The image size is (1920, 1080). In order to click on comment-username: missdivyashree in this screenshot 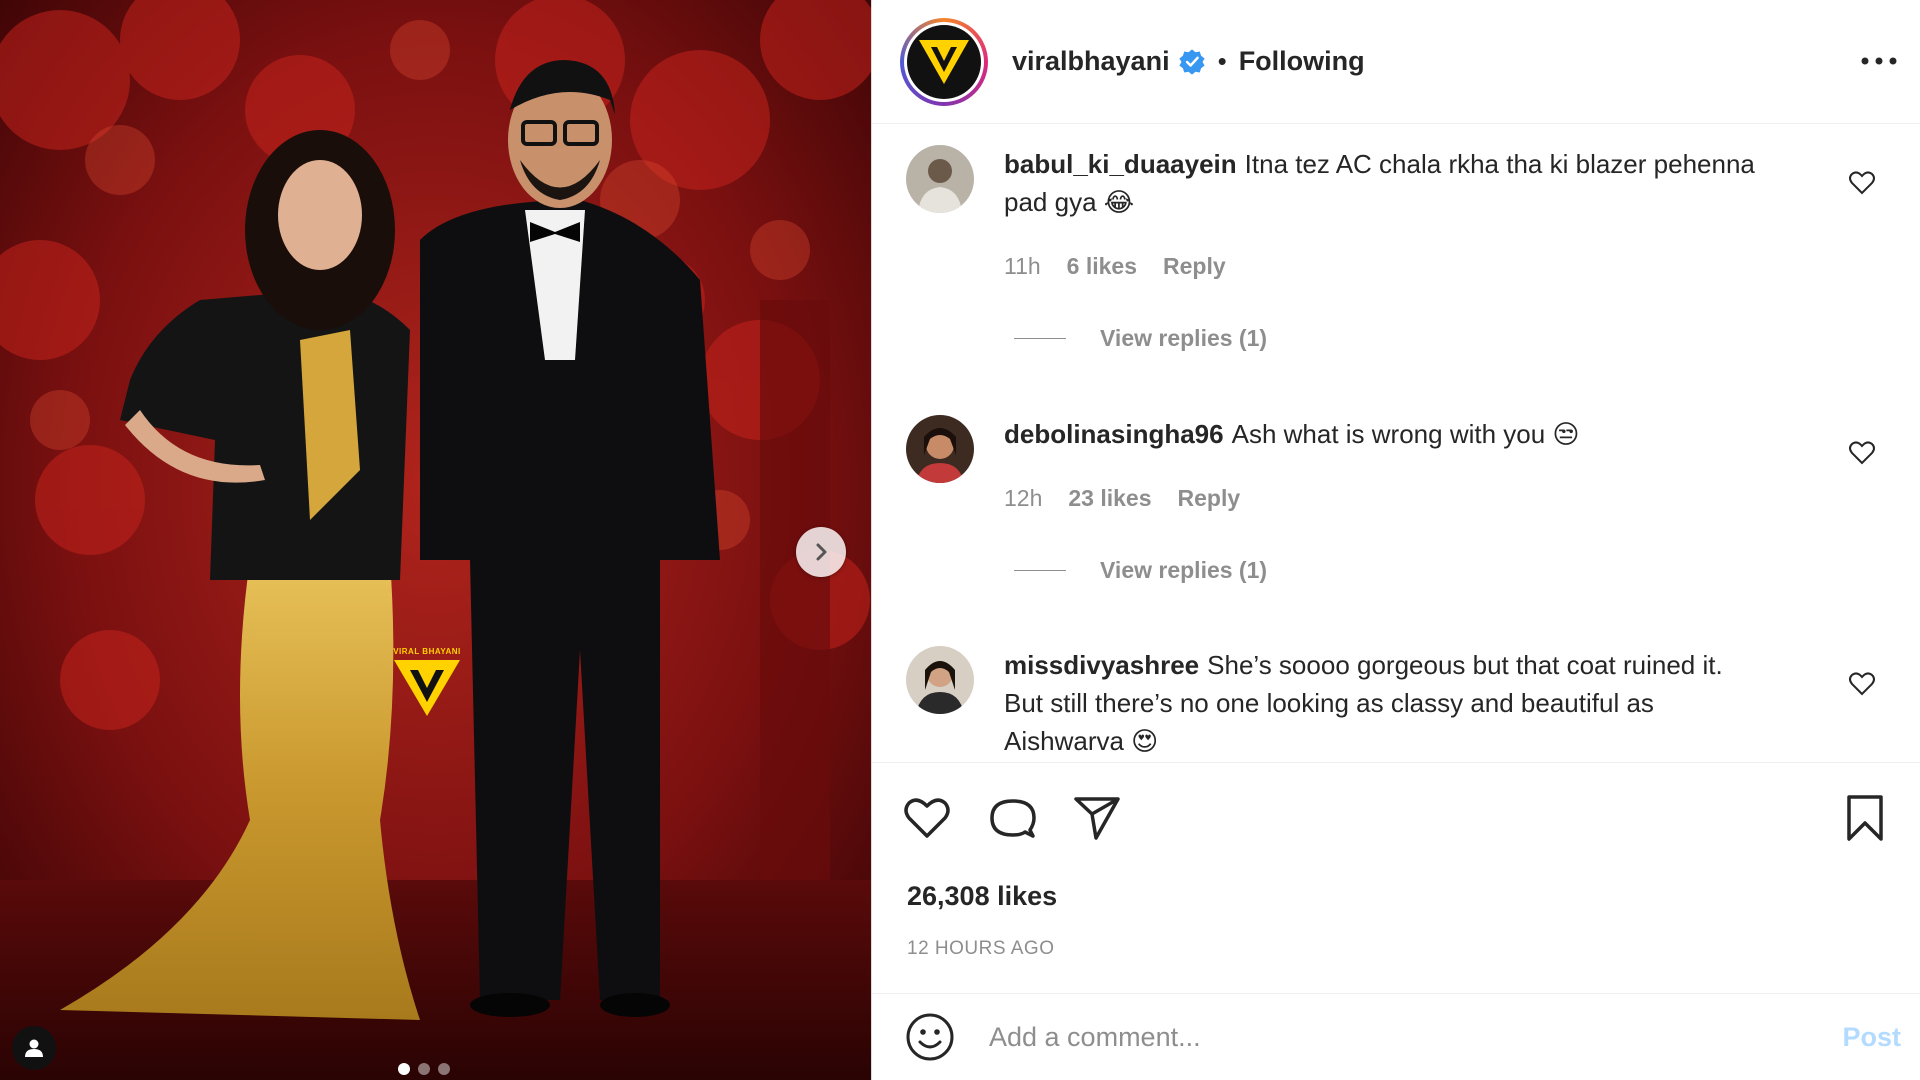, I will do `click(1101, 665)`.